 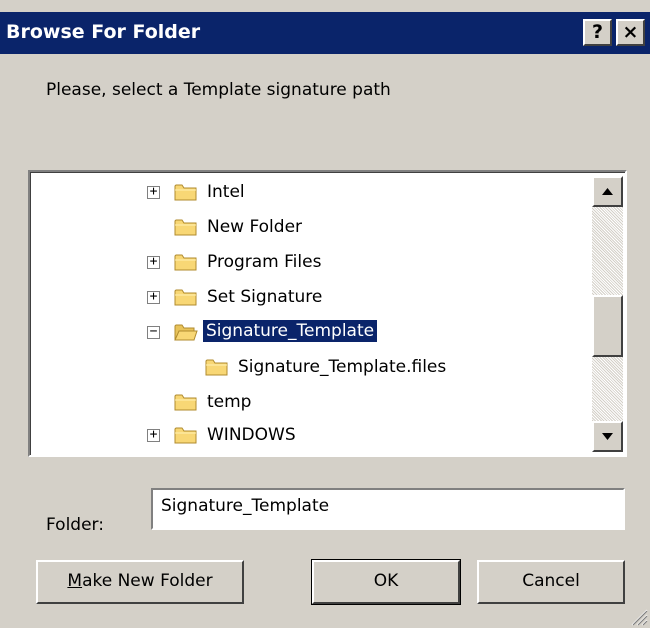 I want to click on make-new-folder-label: ake New Folder, so click(x=147, y=581).